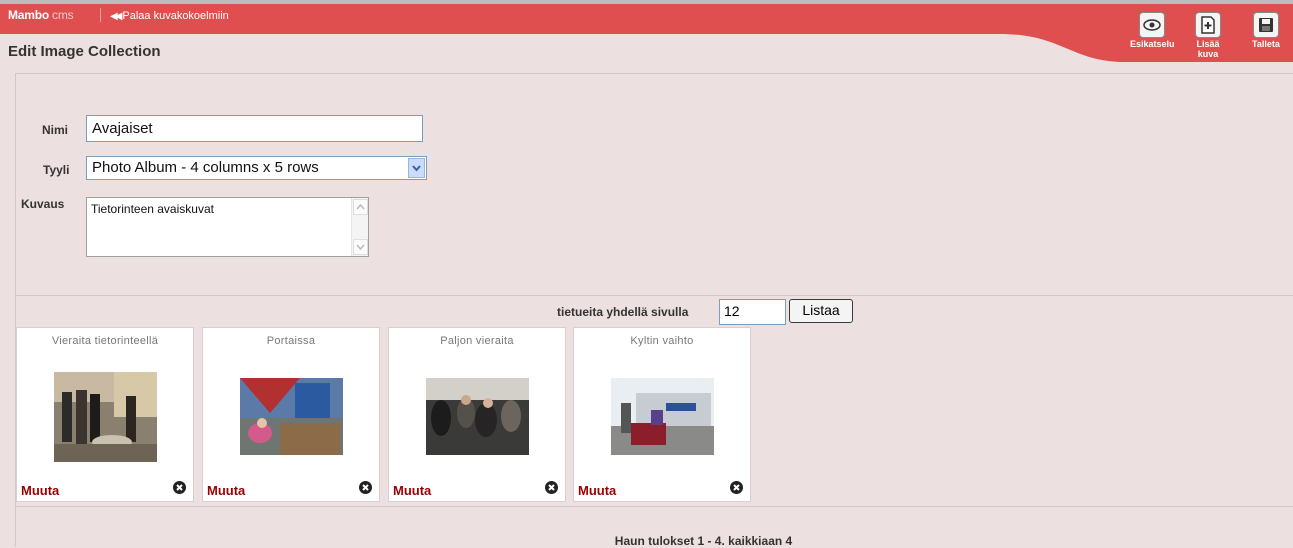 The height and width of the screenshot is (548, 1293). I want to click on preview-label: Esikatselu, so click(1152, 44).